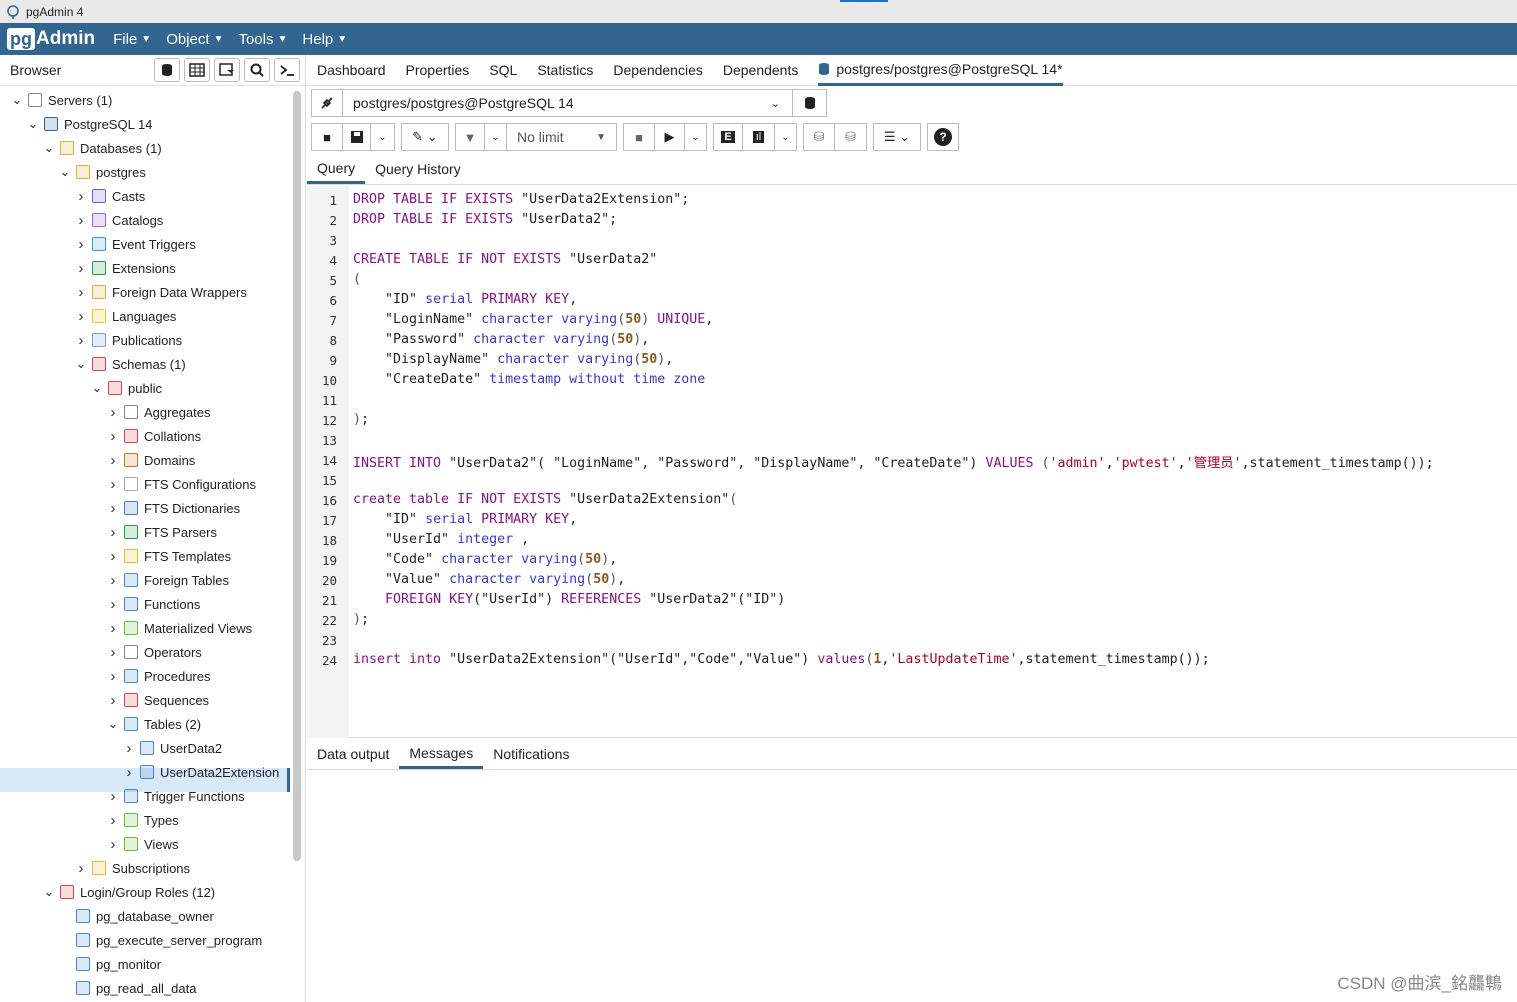 Image resolution: width=1517 pixels, height=1002 pixels. I want to click on tree-node-pg-monitor: pg_monitor, so click(109, 964).